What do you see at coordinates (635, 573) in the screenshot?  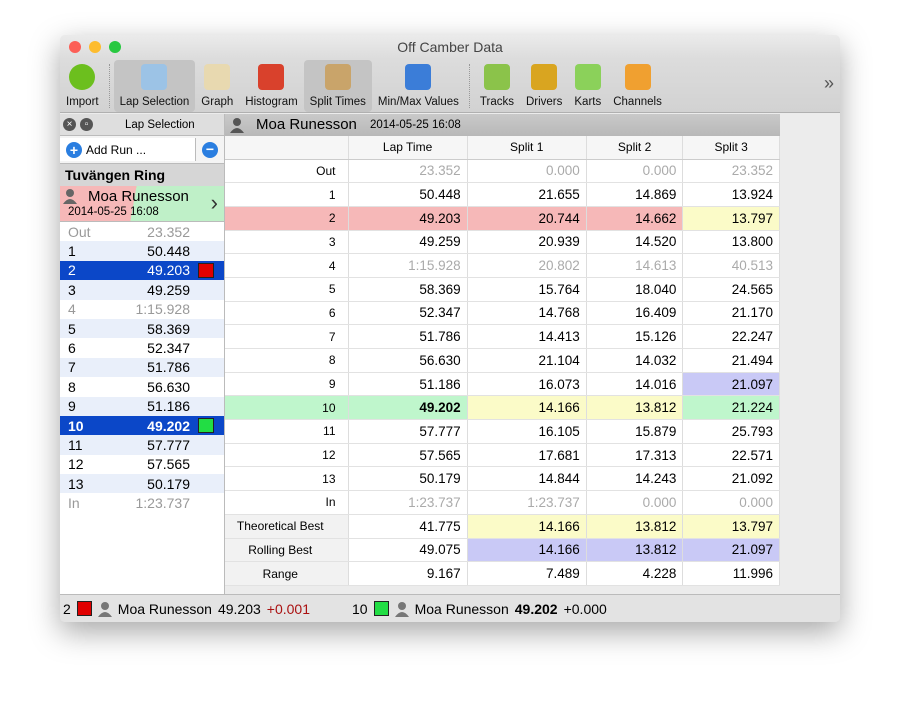 I see `table-cell: 4.228` at bounding box center [635, 573].